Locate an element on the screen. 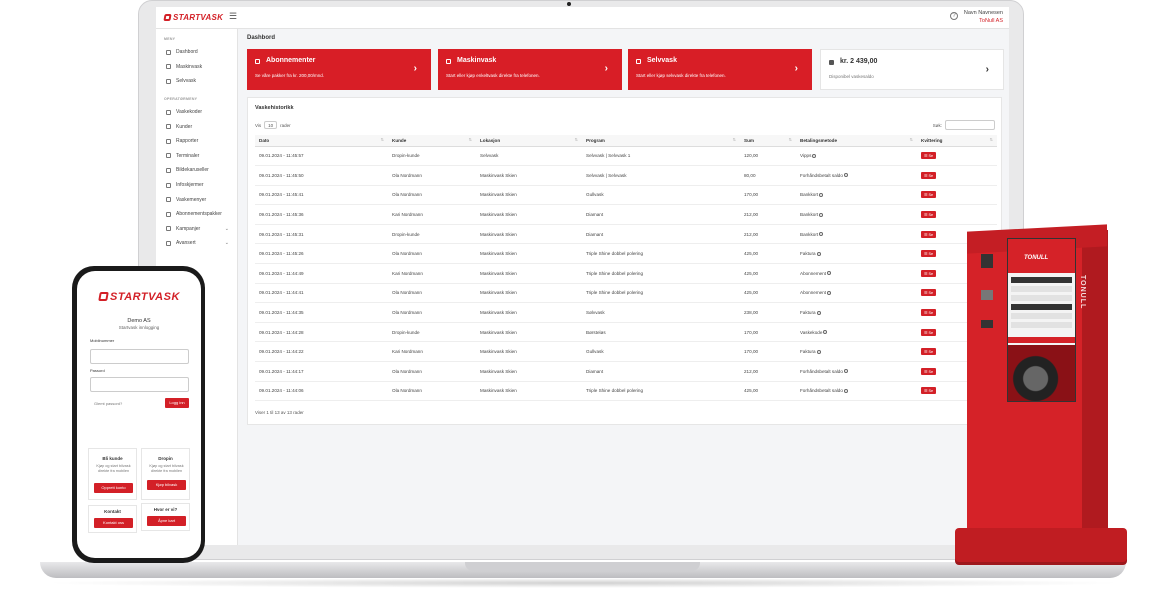 The height and width of the screenshot is (594, 1175). balance-card: kr. 2 439,00 Disponibel vaskesaldo › is located at coordinates (912, 69).